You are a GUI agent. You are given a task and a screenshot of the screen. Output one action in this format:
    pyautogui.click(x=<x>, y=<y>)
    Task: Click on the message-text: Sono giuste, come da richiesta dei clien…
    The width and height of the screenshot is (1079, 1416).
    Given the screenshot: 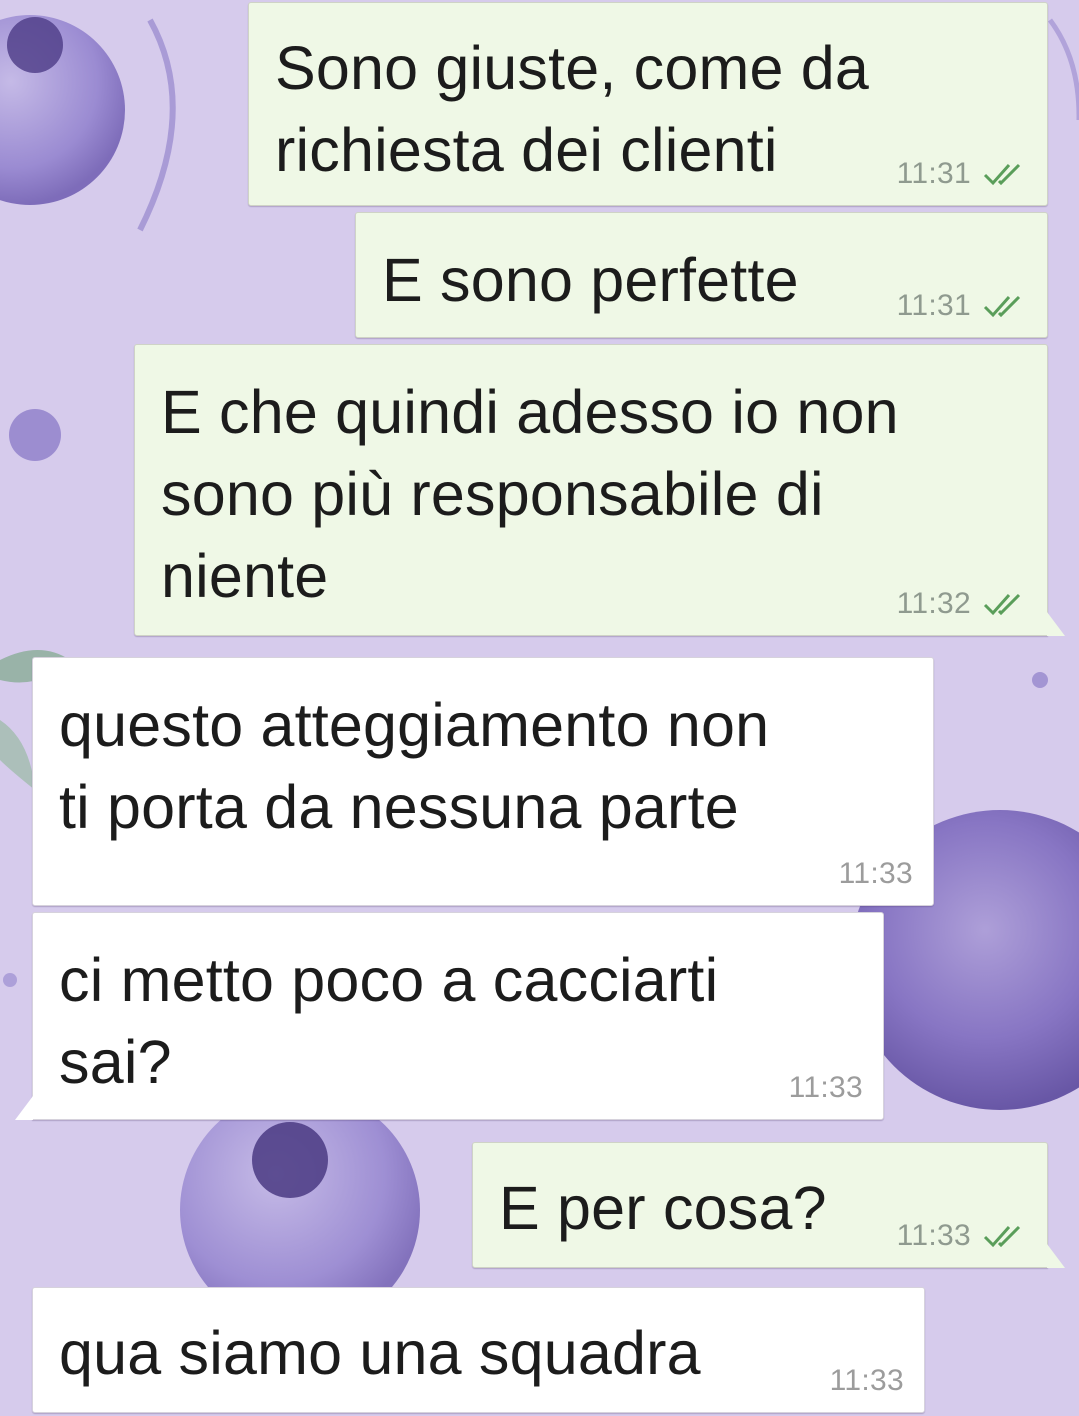 What is the action you would take?
    pyautogui.click(x=572, y=109)
    